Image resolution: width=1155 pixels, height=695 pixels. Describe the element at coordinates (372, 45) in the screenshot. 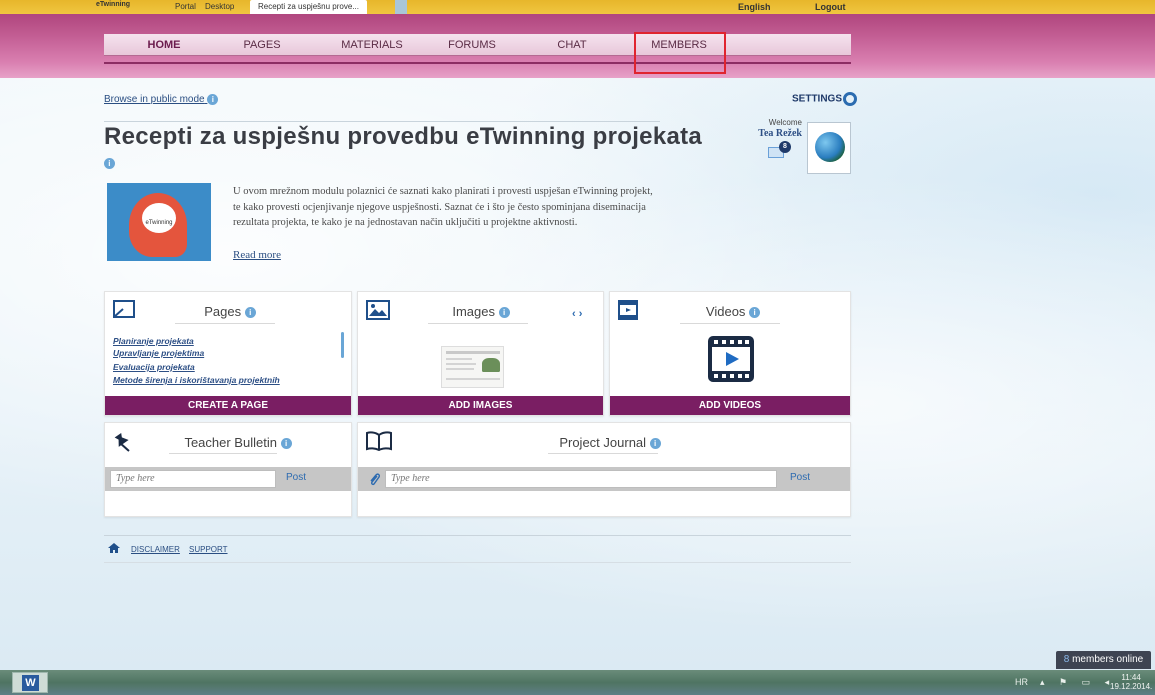

I see `nav-materials: MATERIALS` at that location.